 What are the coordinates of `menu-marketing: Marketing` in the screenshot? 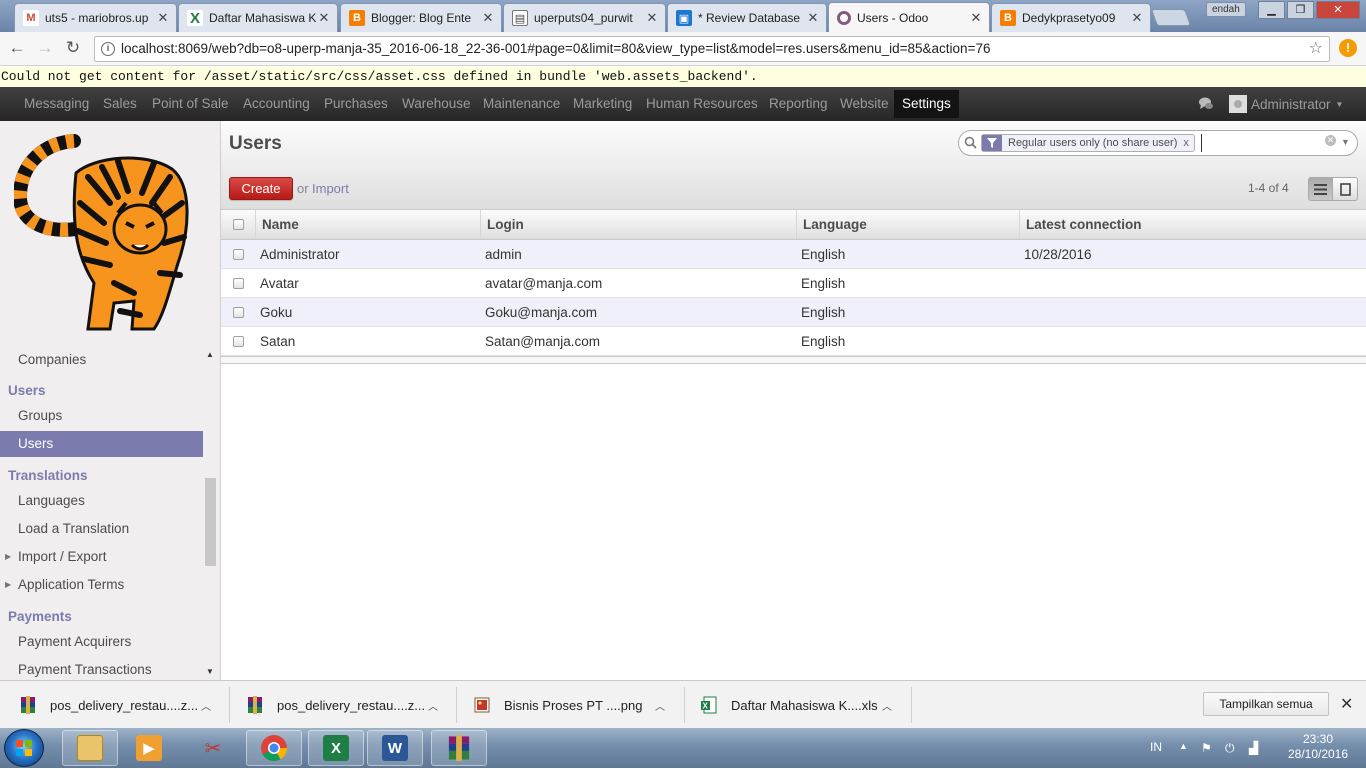 It's located at (602, 104).